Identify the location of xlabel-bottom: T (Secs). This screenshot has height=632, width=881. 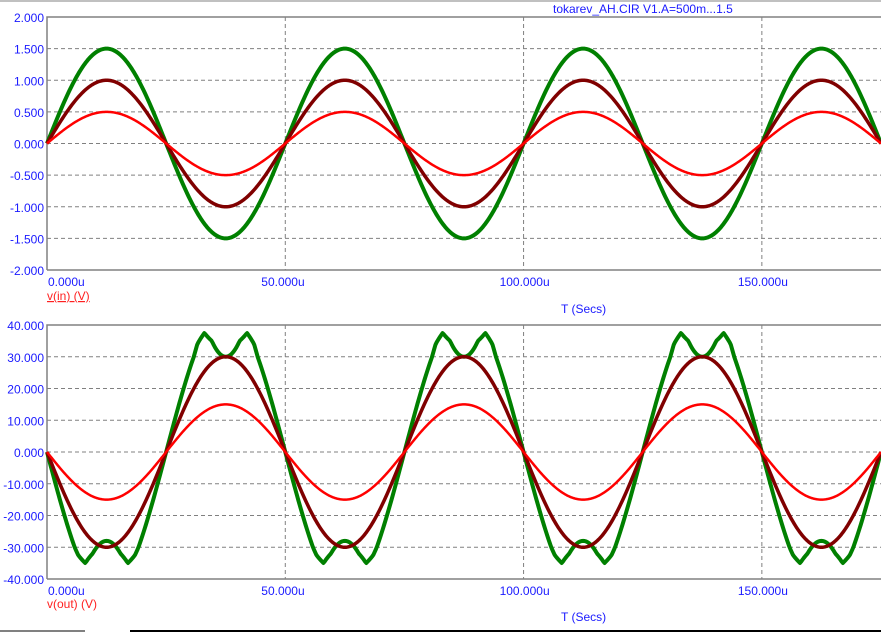
(583, 617).